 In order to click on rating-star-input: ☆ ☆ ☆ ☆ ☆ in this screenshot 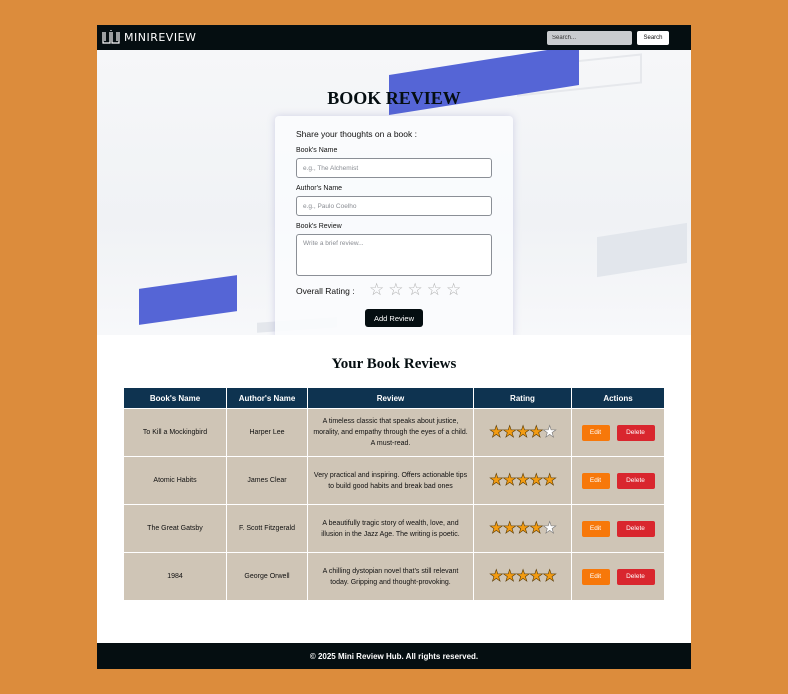, I will do `click(415, 290)`.